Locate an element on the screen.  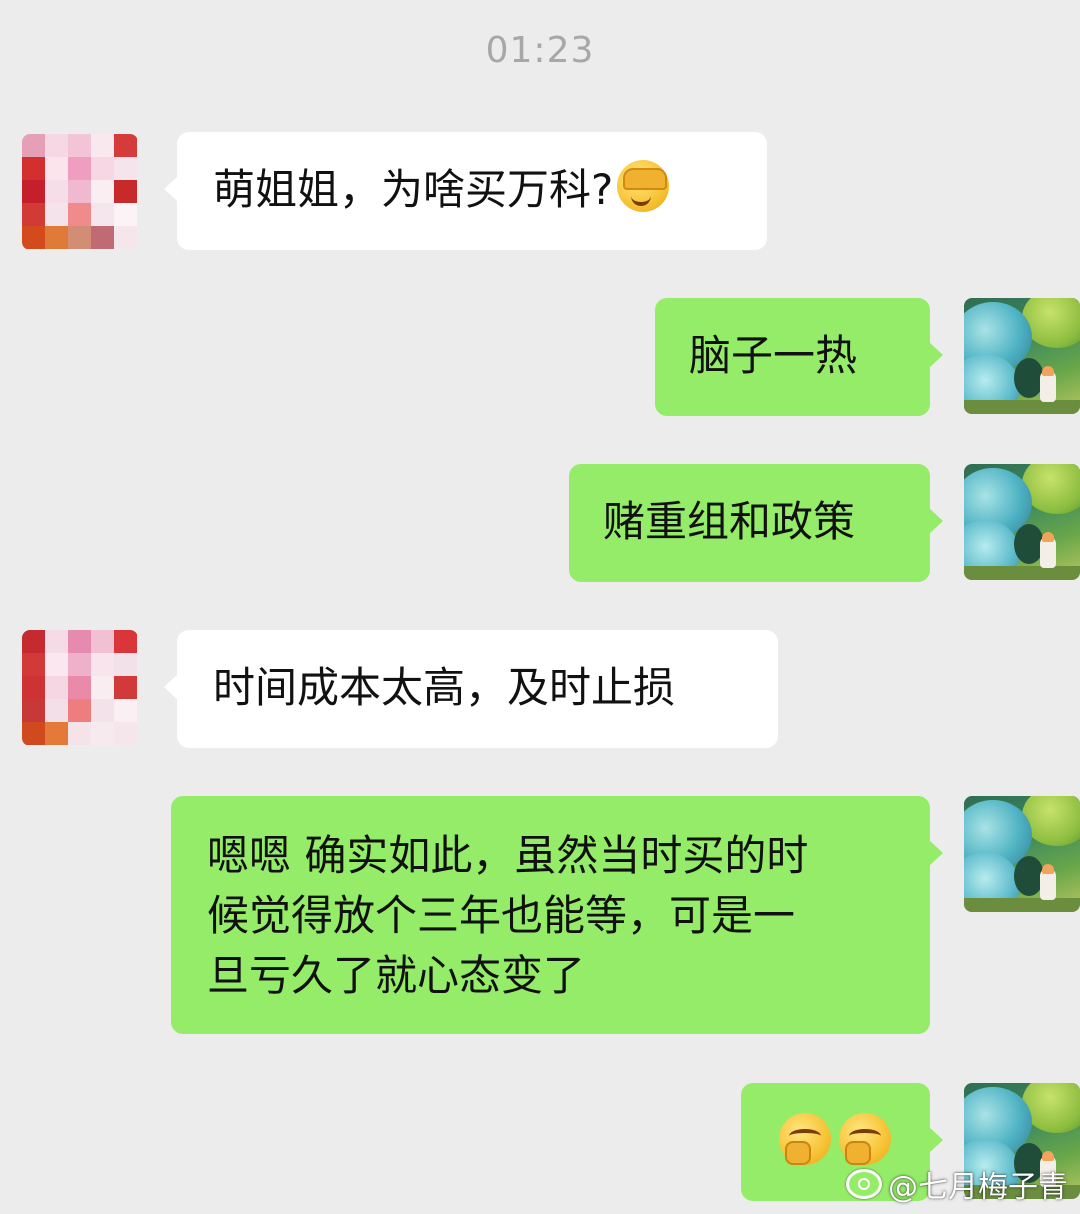
incoming-message-bubble: 萌姐姐，为啥买万科? is located at coordinates (465, 191).